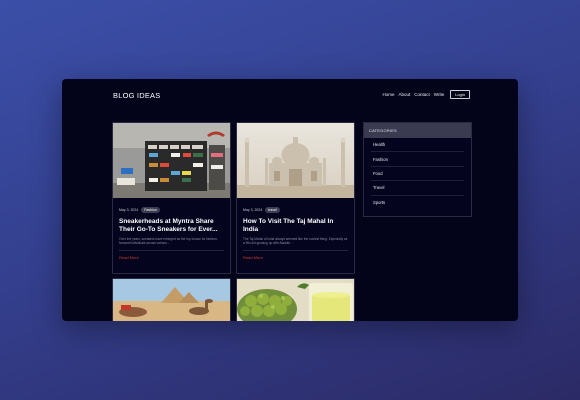 The width and height of the screenshot is (580, 400). What do you see at coordinates (174, 210) in the screenshot?
I see `post-meta: May 3, 2024 Fashion` at bounding box center [174, 210].